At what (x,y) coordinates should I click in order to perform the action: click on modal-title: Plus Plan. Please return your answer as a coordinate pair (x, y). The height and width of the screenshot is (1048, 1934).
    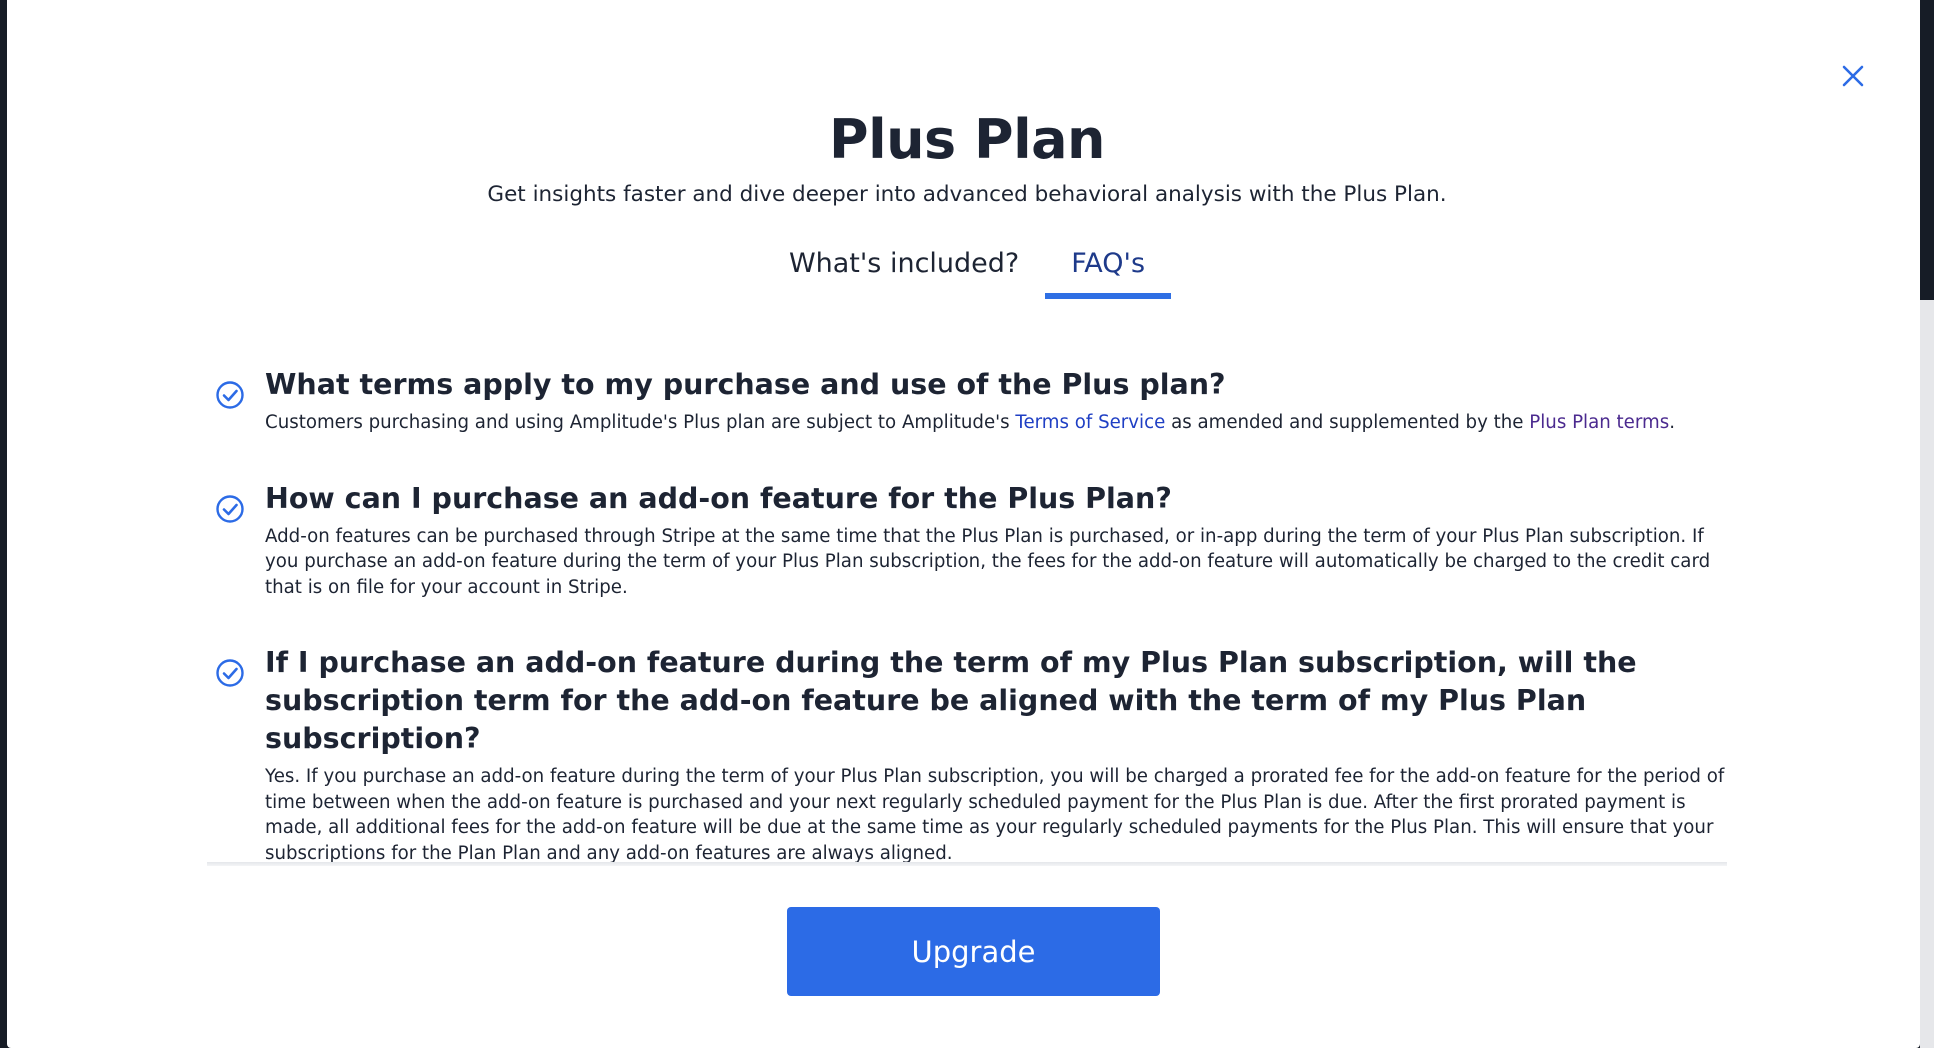
    Looking at the image, I should click on (967, 139).